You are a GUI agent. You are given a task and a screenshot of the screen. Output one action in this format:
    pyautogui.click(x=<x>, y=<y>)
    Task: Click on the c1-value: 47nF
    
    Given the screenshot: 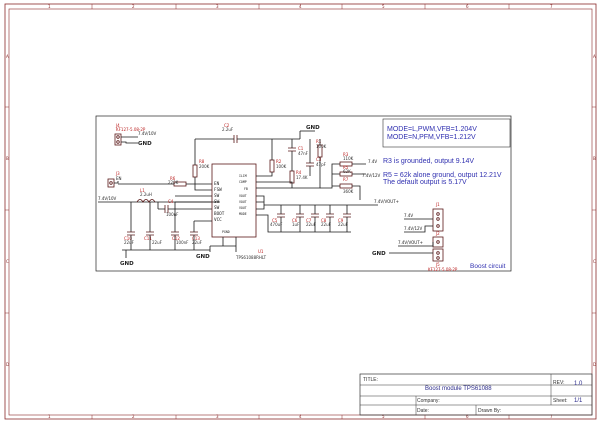 What is the action you would take?
    pyautogui.click(x=303, y=153)
    